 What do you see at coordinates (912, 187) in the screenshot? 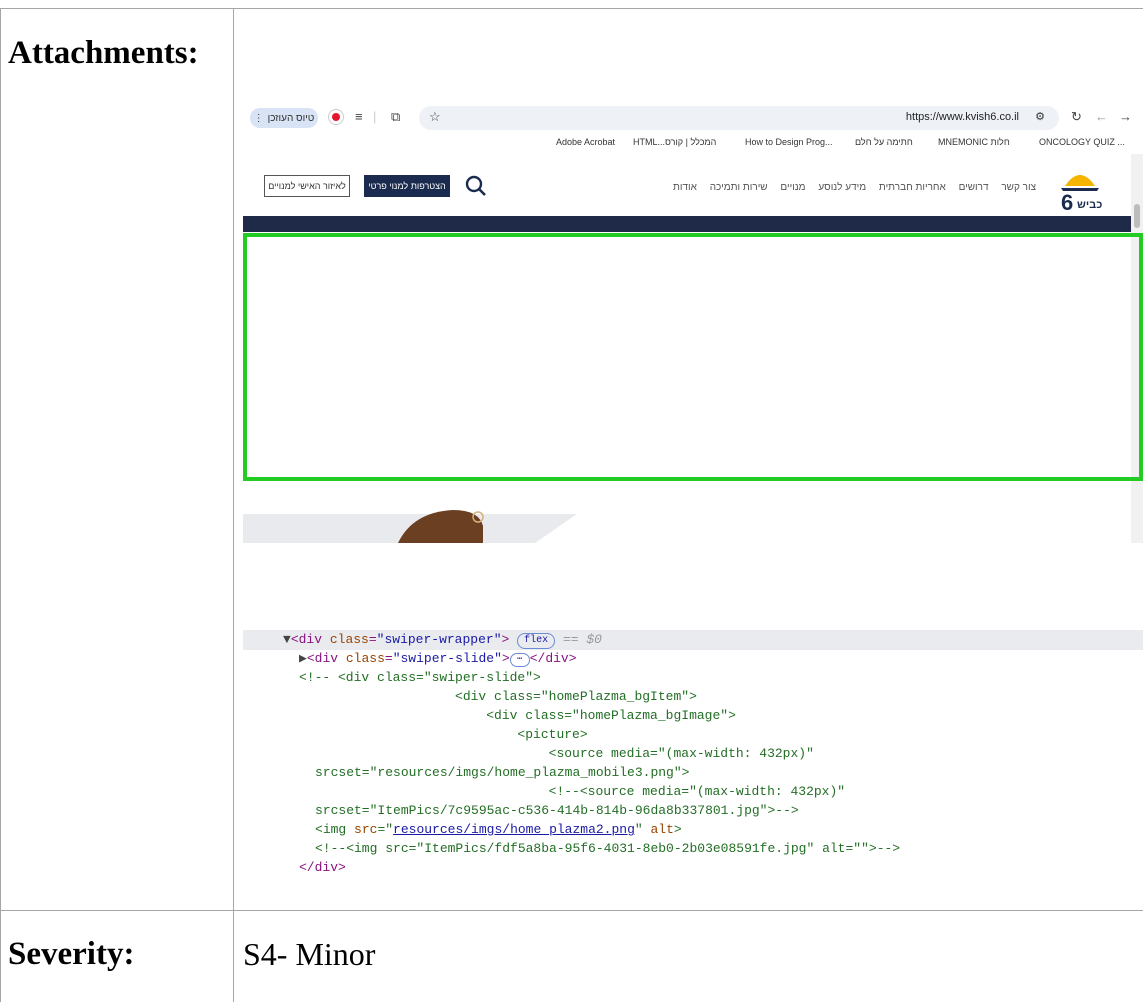
I see `nav-social: אחריות חברתית` at bounding box center [912, 187].